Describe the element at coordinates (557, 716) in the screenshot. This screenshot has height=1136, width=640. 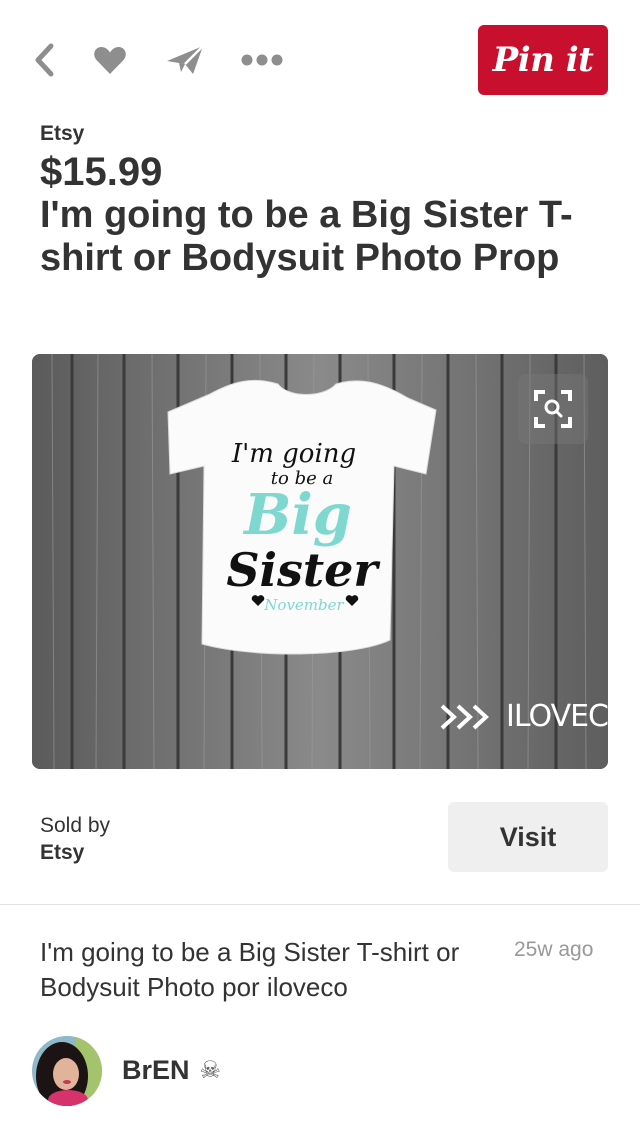
I see `watermark-text: ILOVECO` at that location.